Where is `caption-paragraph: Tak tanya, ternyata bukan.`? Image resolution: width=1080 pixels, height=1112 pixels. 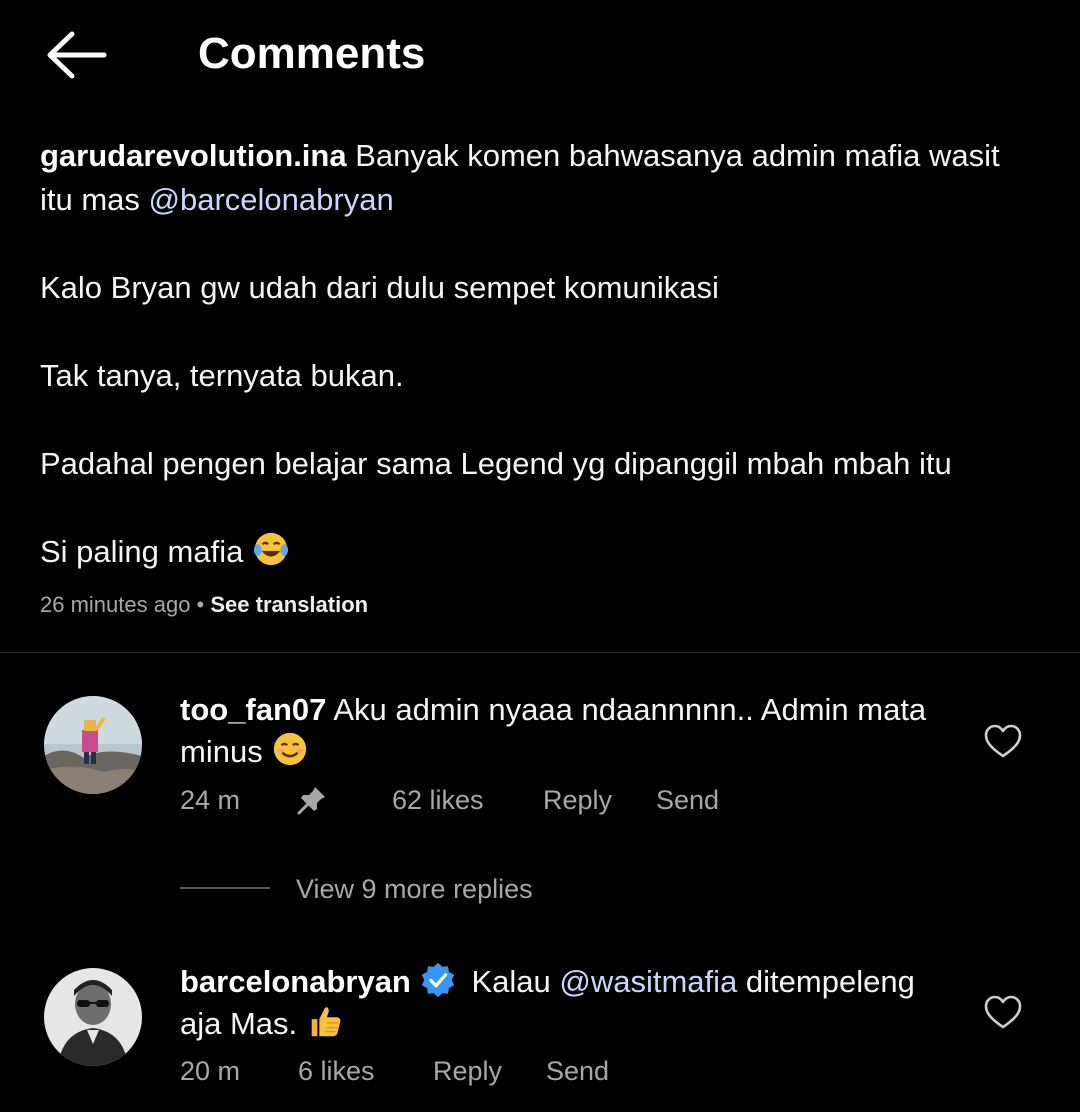 caption-paragraph: Tak tanya, ternyata bukan. is located at coordinates (222, 375).